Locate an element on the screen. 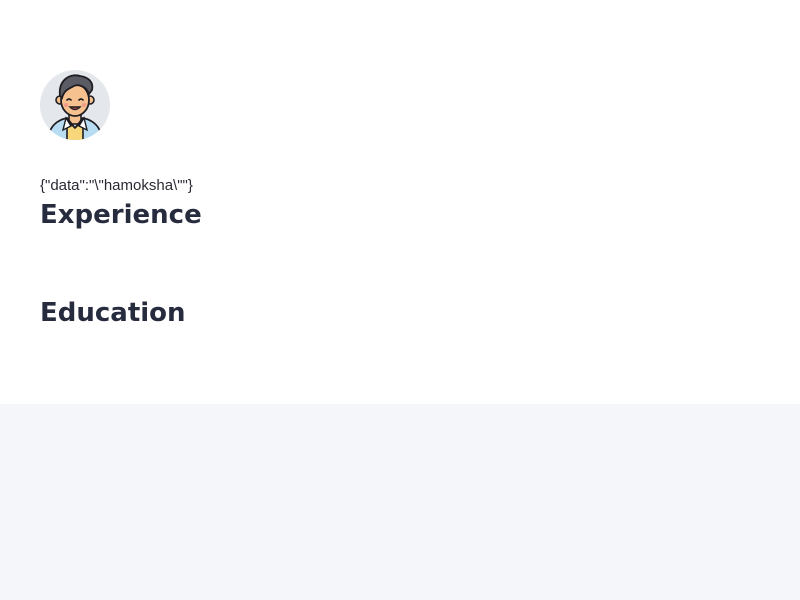 The image size is (800, 600). experience-heading: Experience is located at coordinates (121, 215).